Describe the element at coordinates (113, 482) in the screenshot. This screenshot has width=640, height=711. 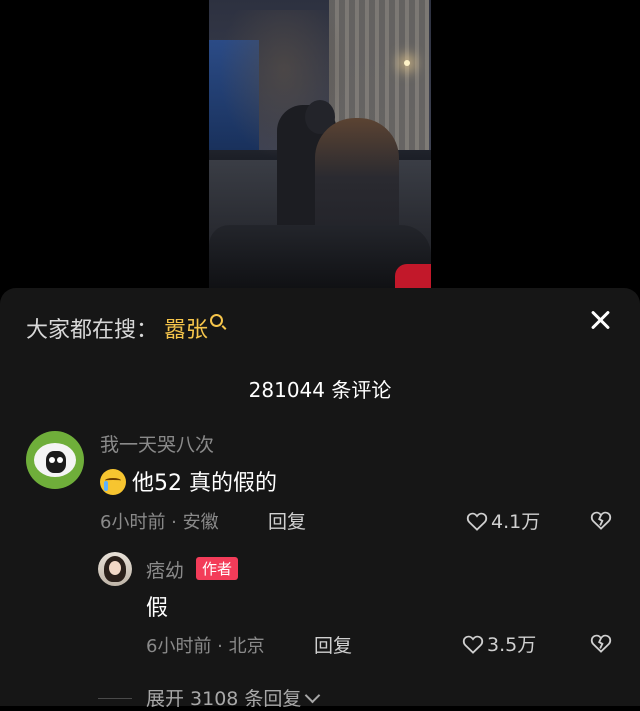
I see `crying-emoji-icon` at that location.